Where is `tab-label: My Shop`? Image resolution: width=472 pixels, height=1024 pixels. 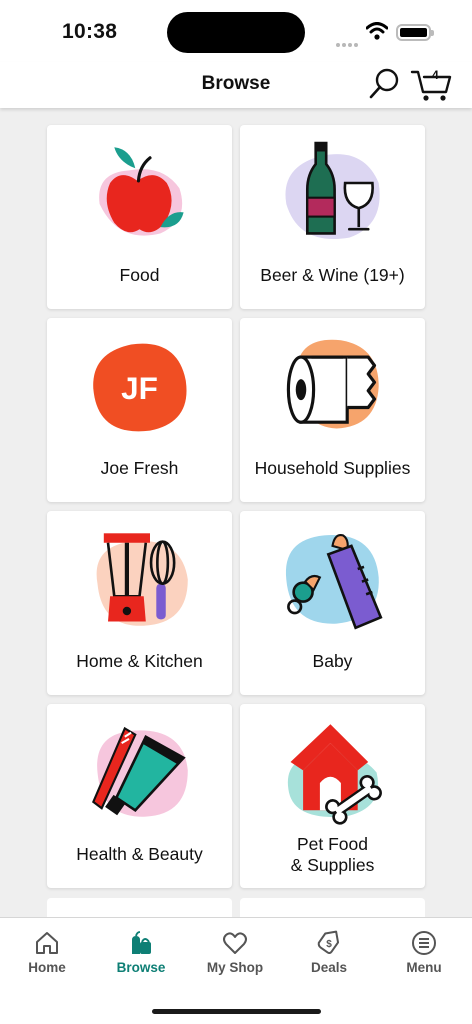 tab-label: My Shop is located at coordinates (235, 967).